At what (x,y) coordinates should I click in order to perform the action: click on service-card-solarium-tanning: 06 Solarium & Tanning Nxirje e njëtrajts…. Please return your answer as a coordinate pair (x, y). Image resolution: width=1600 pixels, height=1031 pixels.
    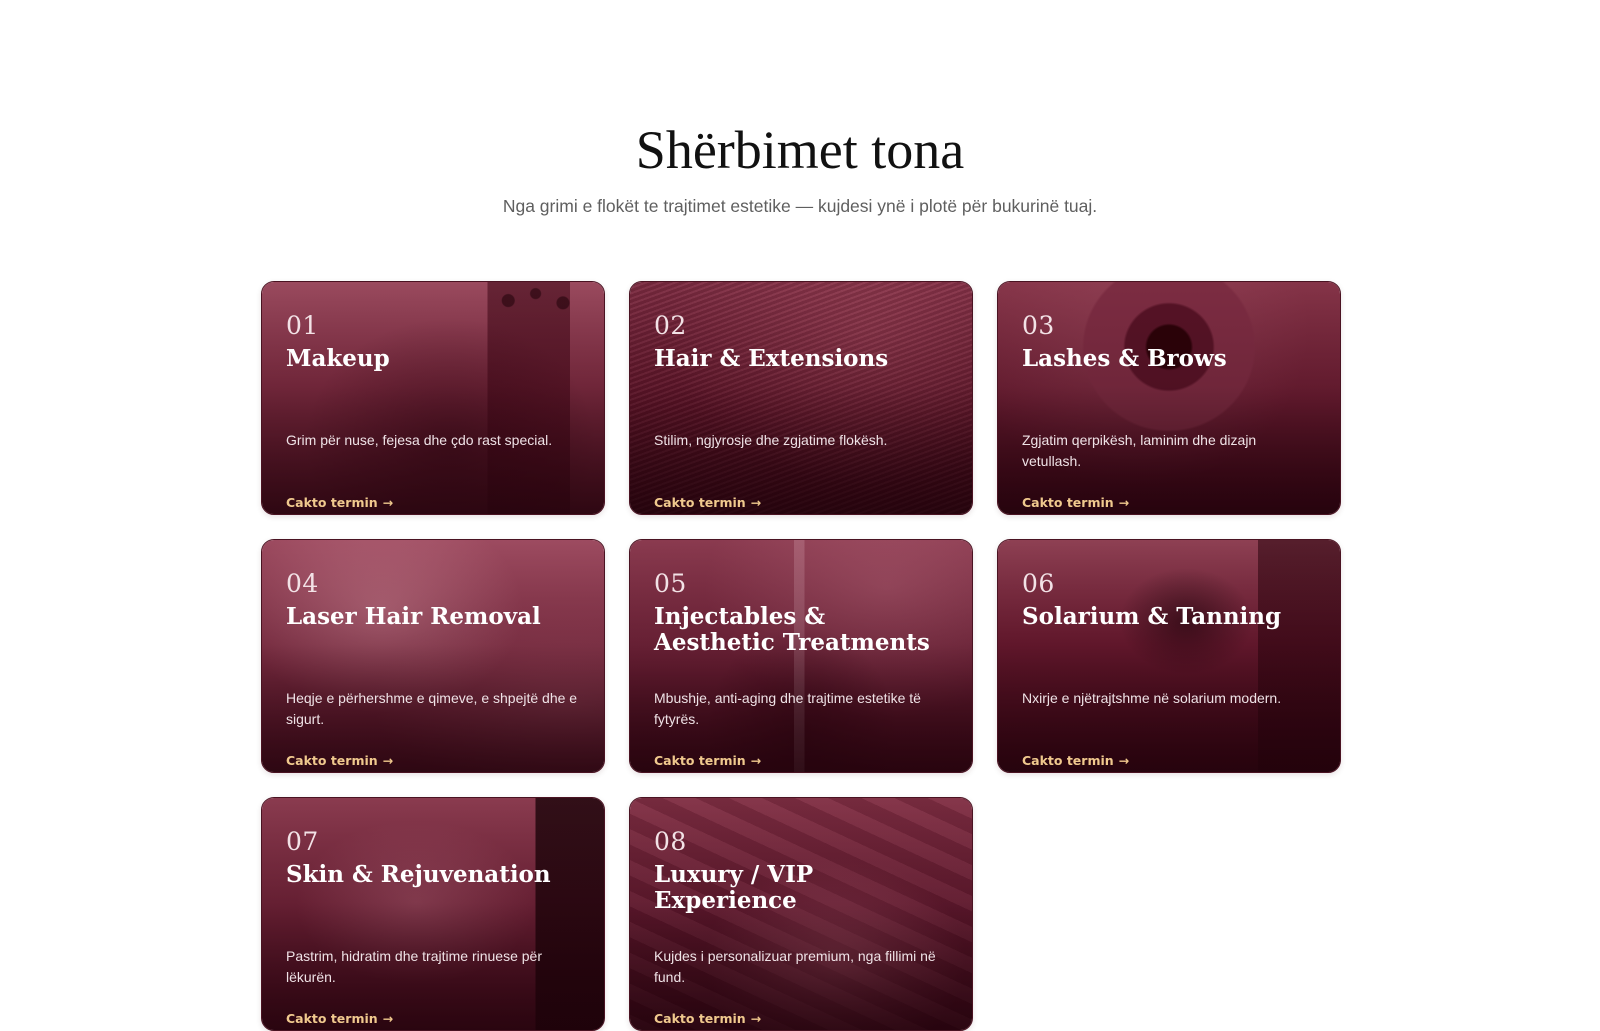
    Looking at the image, I should click on (1169, 656).